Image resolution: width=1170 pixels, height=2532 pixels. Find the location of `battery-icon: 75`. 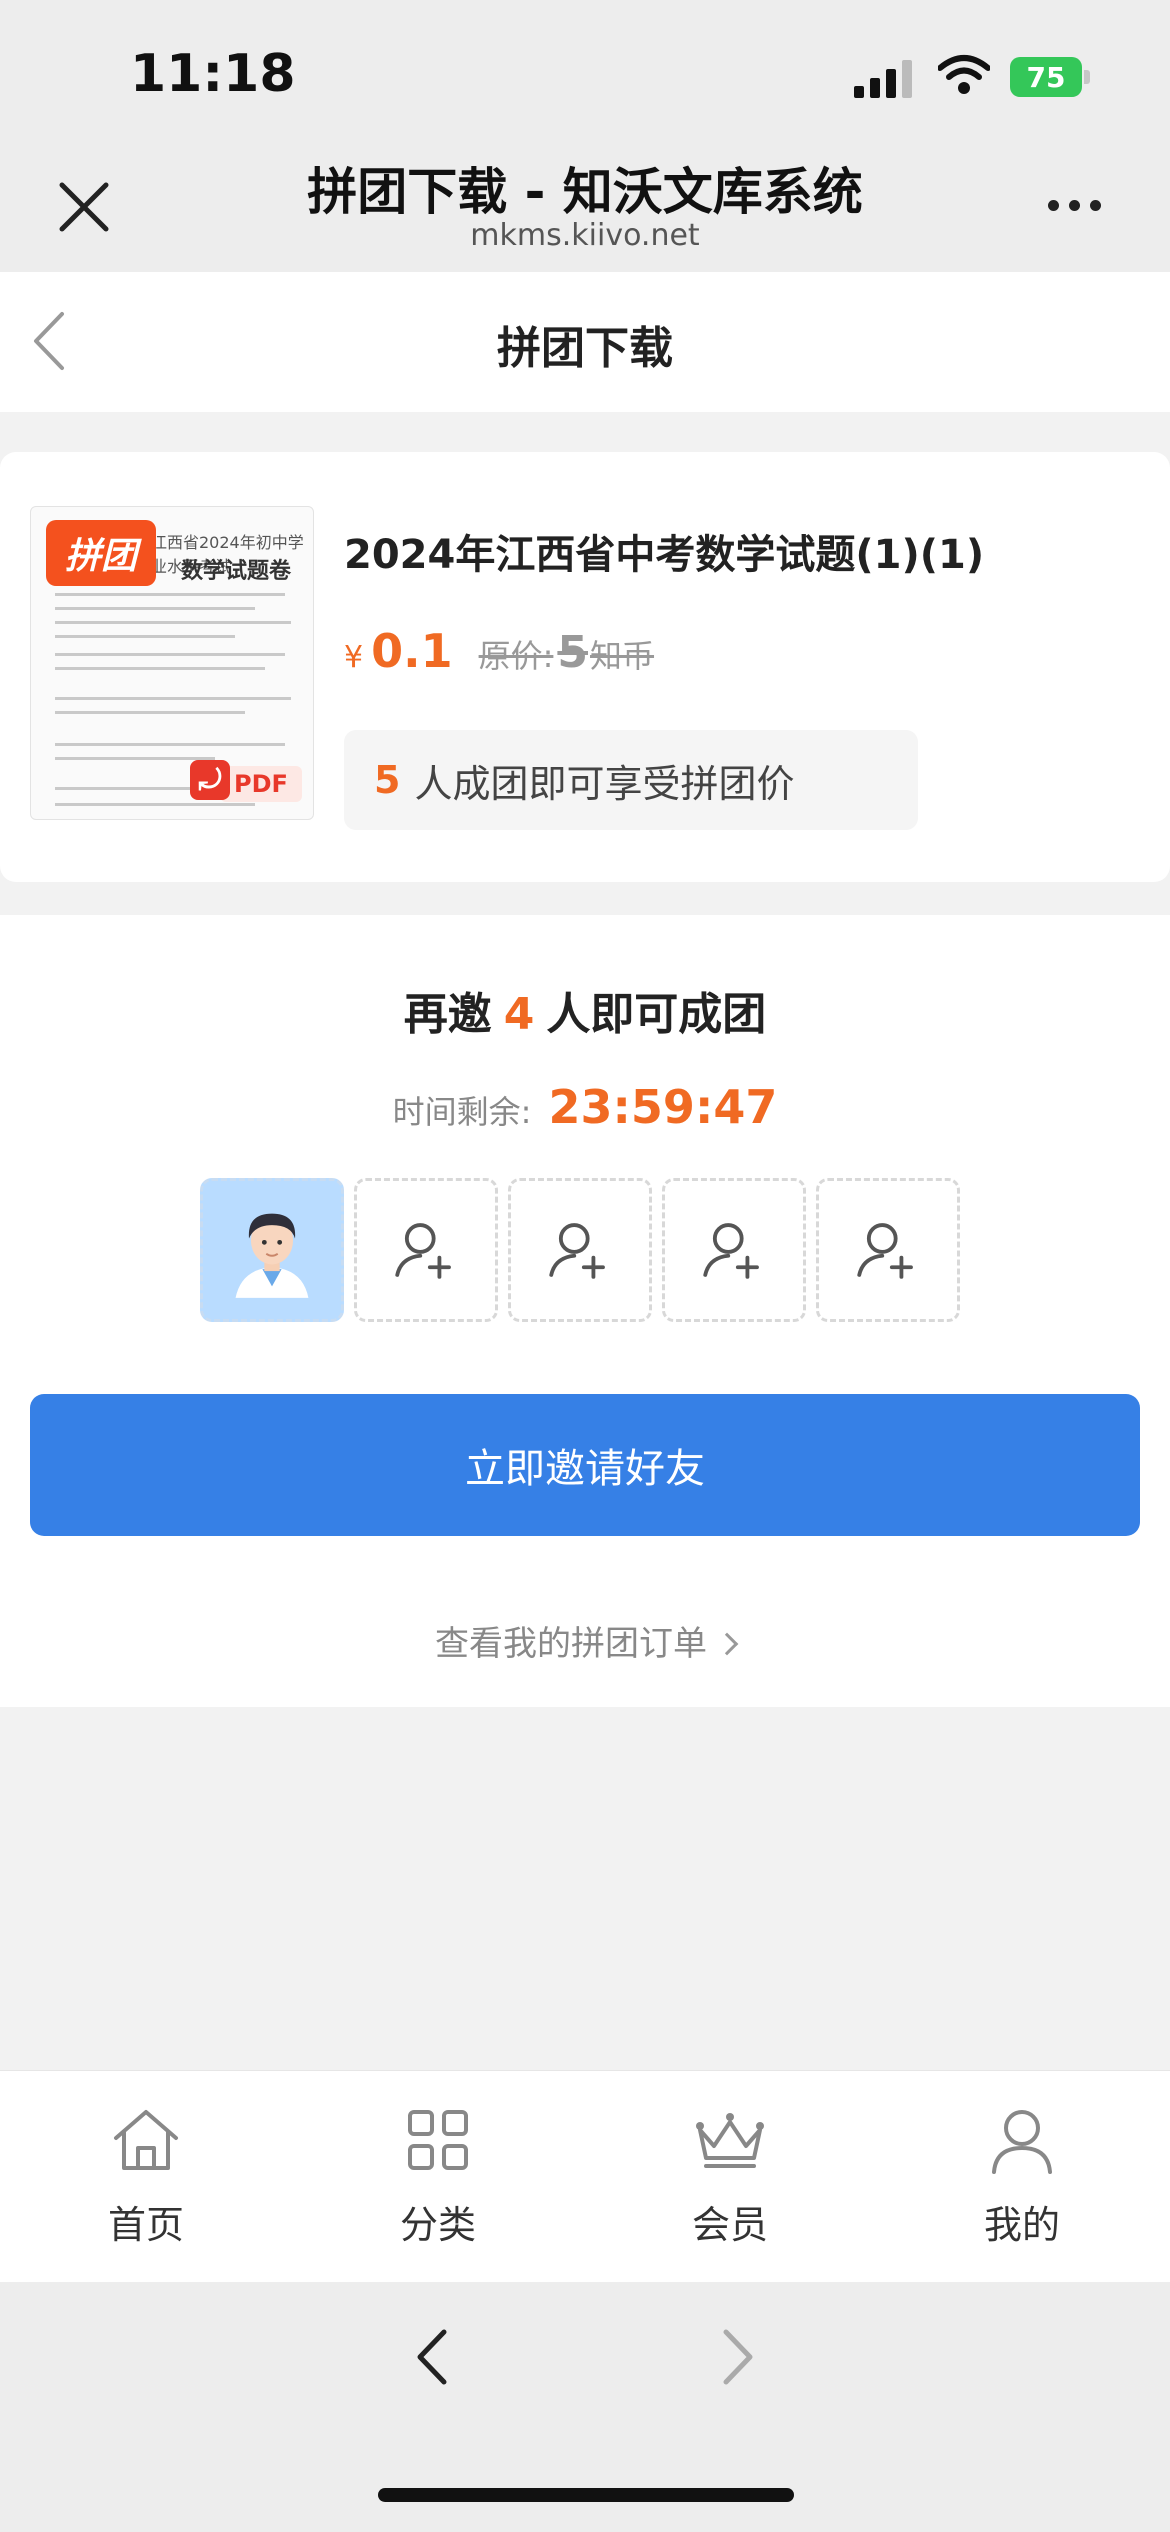

battery-icon: 75 is located at coordinates (1050, 77).